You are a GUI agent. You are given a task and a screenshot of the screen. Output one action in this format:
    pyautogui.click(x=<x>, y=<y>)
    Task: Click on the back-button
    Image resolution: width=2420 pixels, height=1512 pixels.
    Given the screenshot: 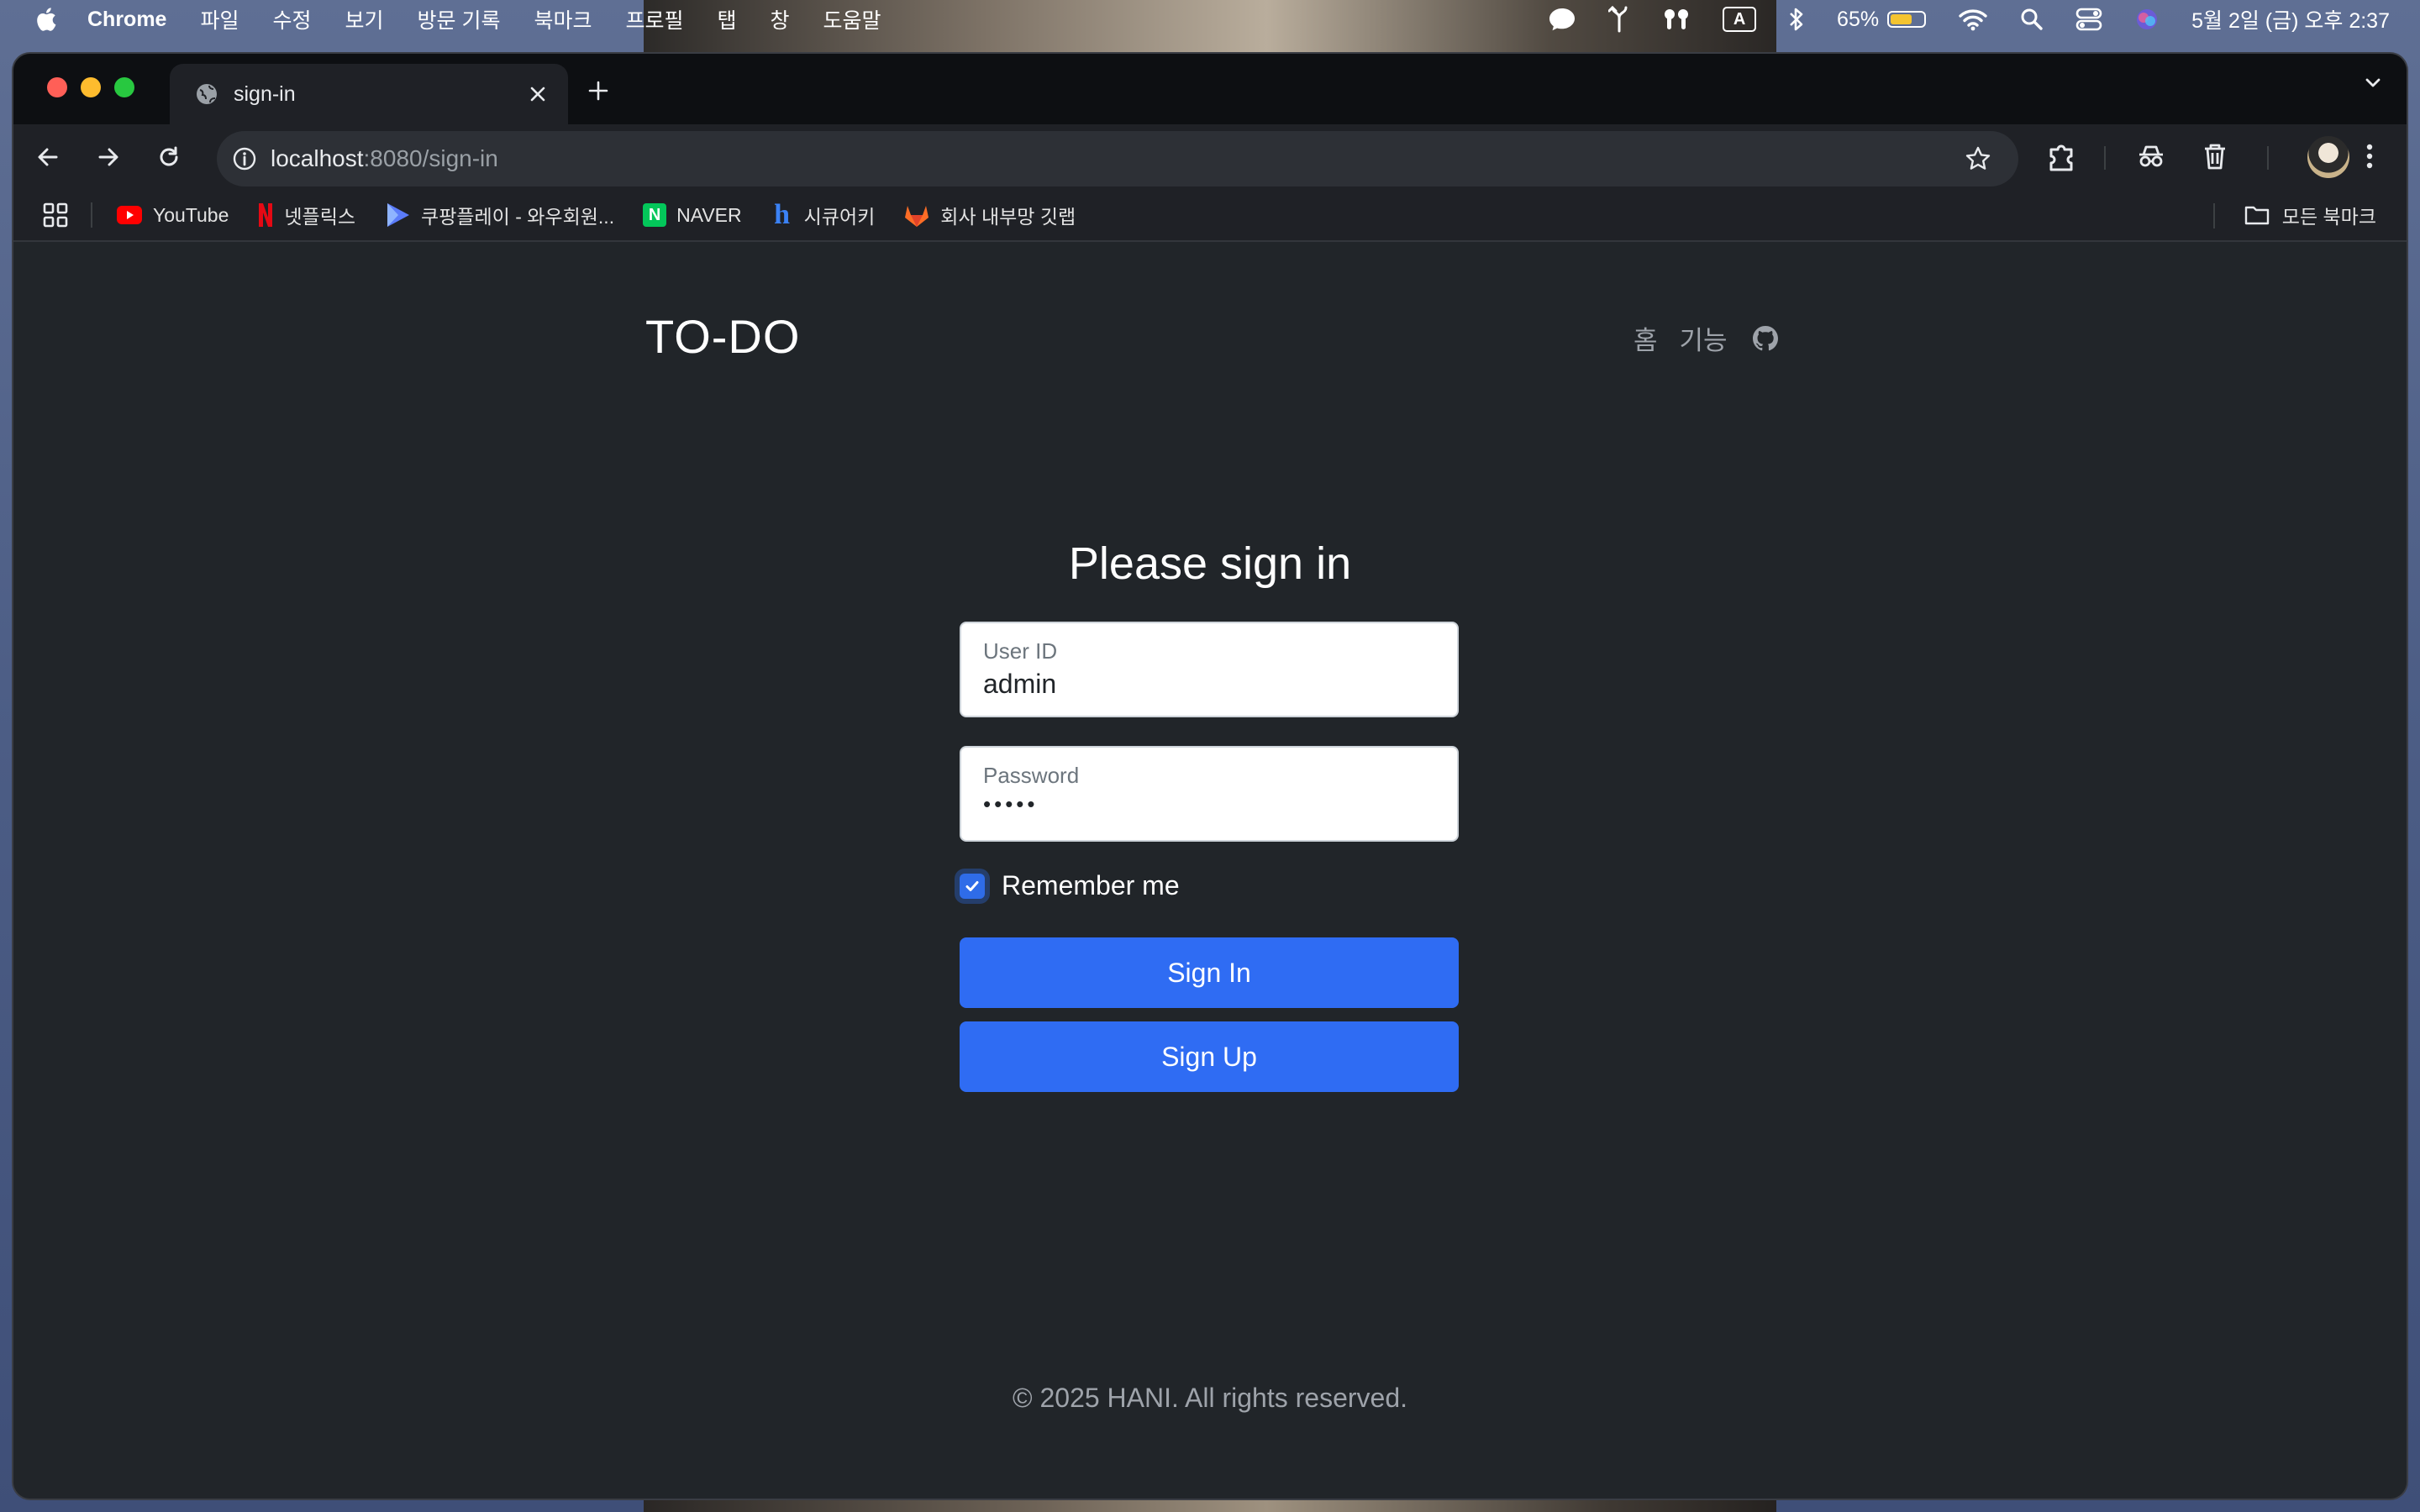 What is the action you would take?
    pyautogui.click(x=48, y=157)
    